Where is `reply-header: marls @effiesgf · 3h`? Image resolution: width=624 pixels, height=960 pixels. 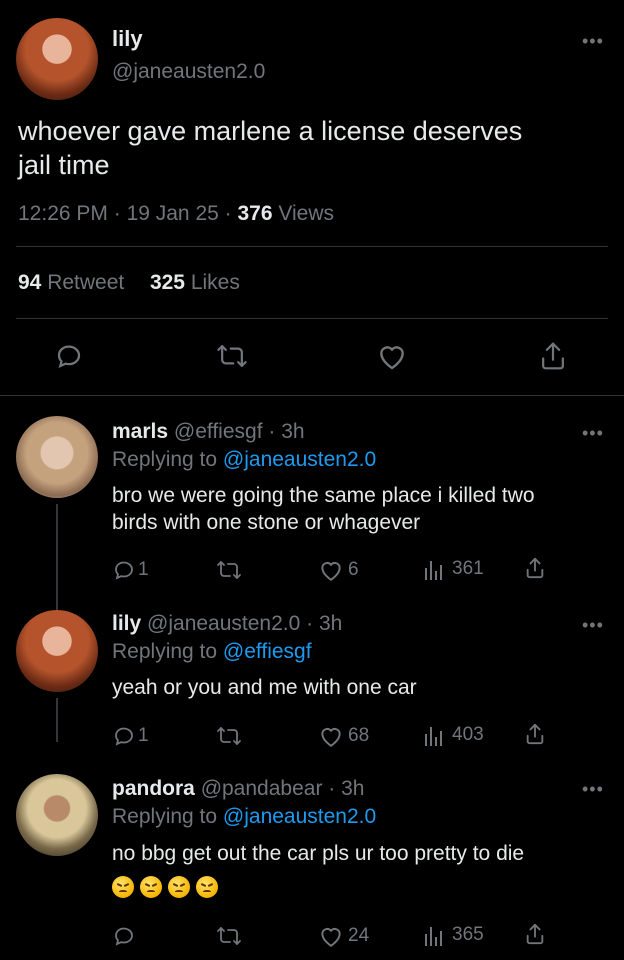
reply-header: marls @effiesgf · 3h is located at coordinates (208, 432).